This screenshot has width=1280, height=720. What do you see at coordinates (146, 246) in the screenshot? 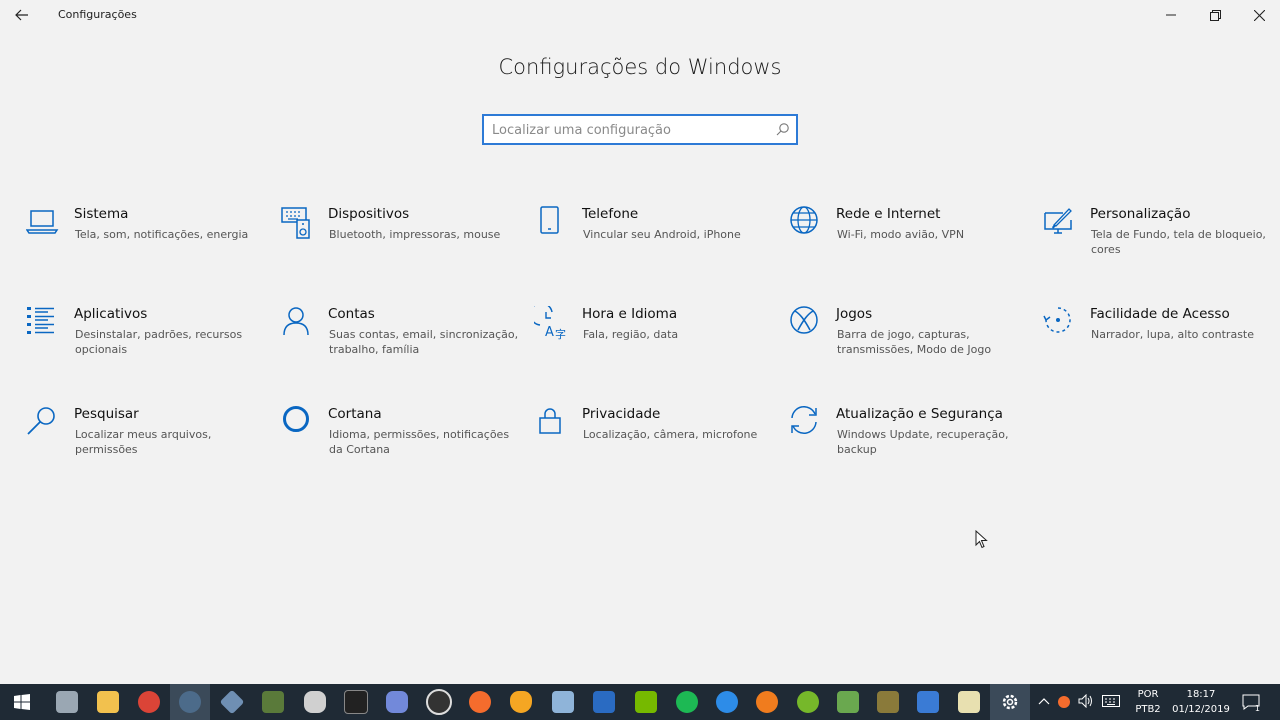
I see `tile-sistema: Sistema Tela, som, notificações, energia` at bounding box center [146, 246].